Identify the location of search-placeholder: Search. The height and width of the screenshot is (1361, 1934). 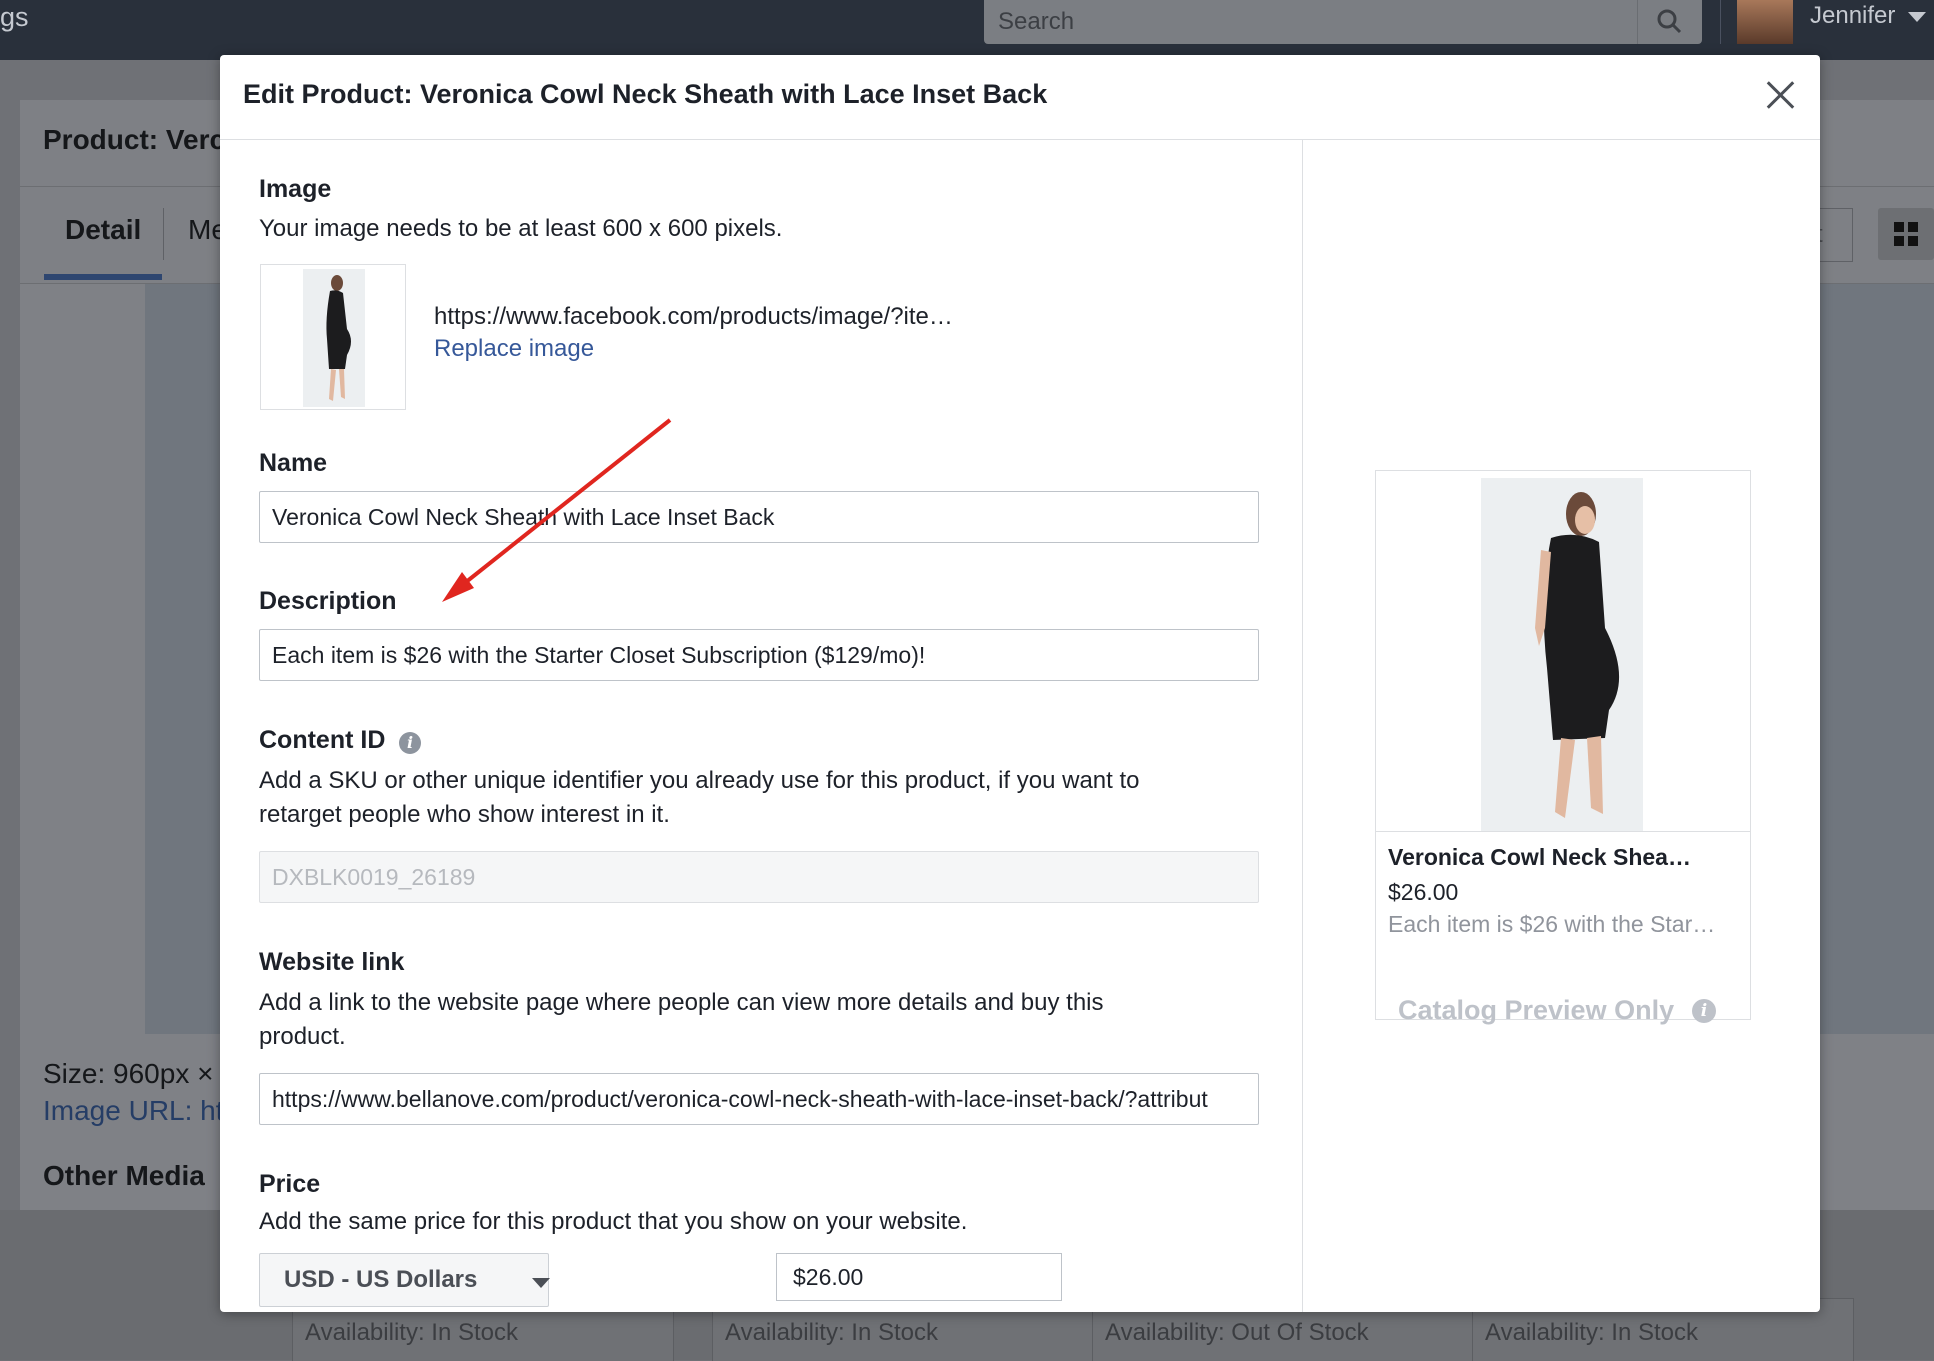
(1036, 21).